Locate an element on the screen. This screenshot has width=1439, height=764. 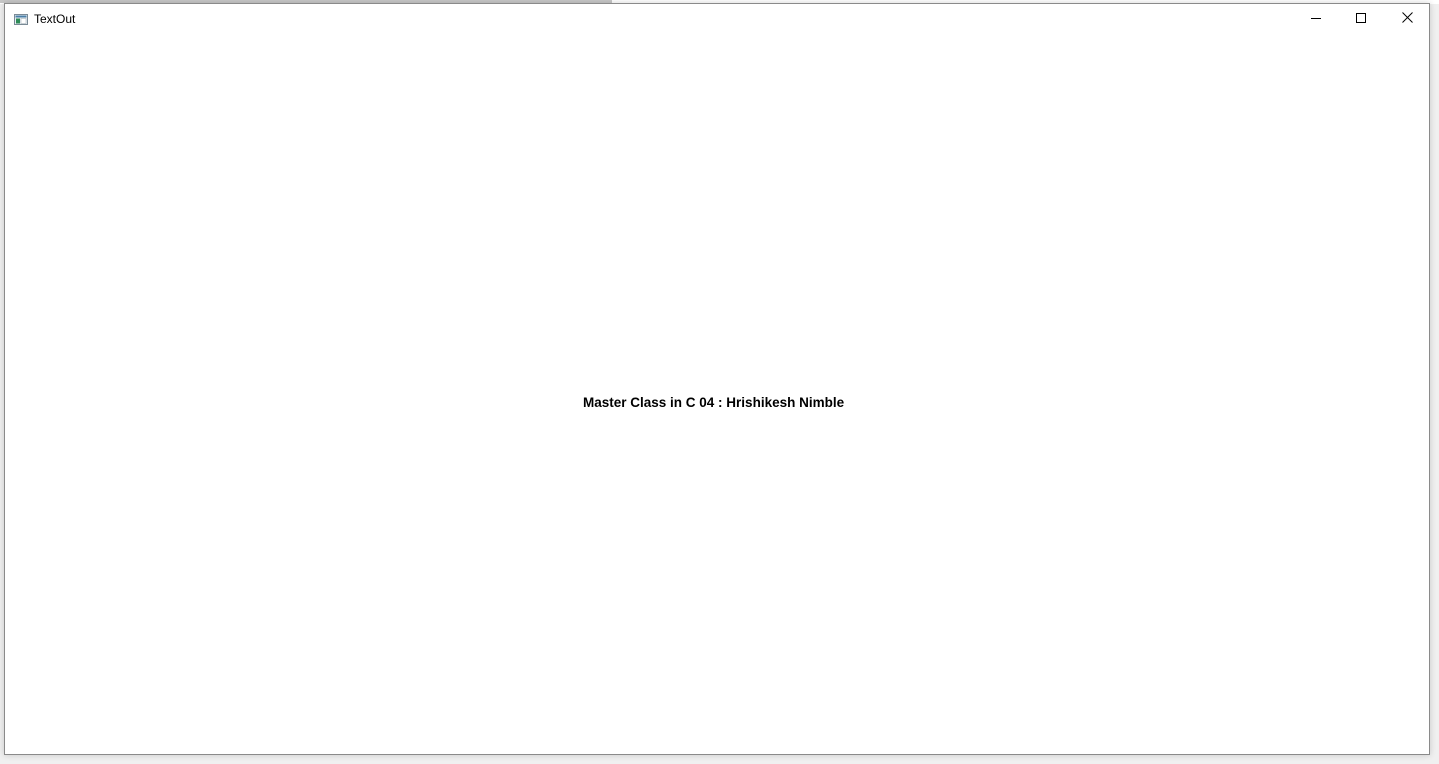
maximize-button is located at coordinates (1361, 18).